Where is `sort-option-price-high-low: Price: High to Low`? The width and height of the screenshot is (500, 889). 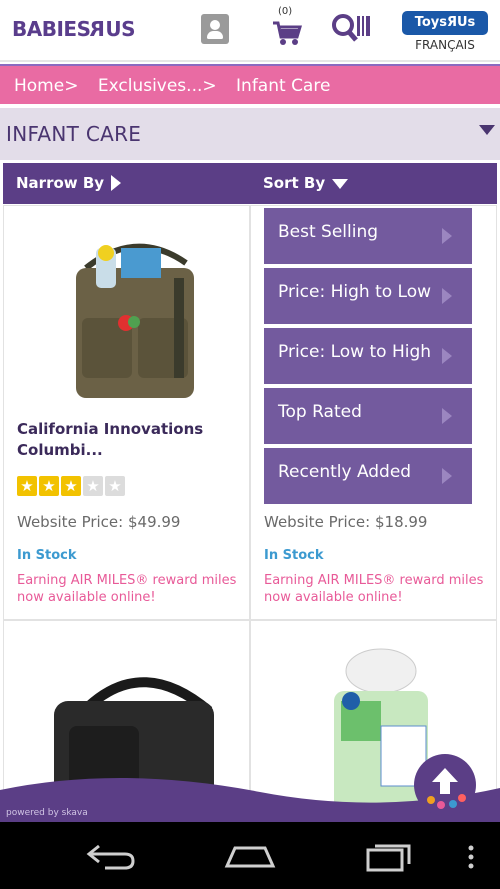 sort-option-price-high-low: Price: High to Low is located at coordinates (368, 296).